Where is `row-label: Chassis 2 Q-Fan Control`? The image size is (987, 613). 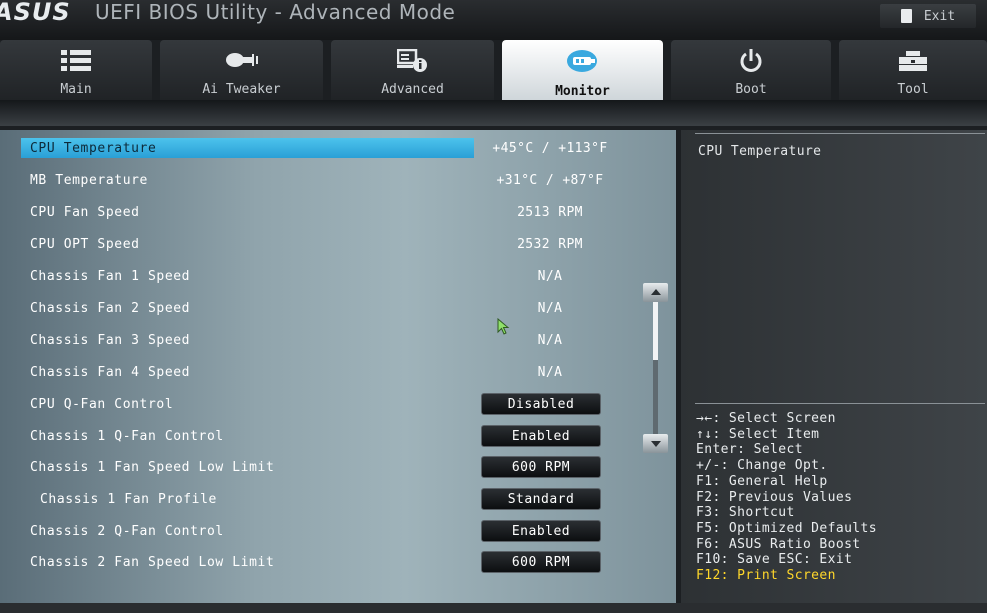 row-label: Chassis 2 Q-Fan Control is located at coordinates (127, 531).